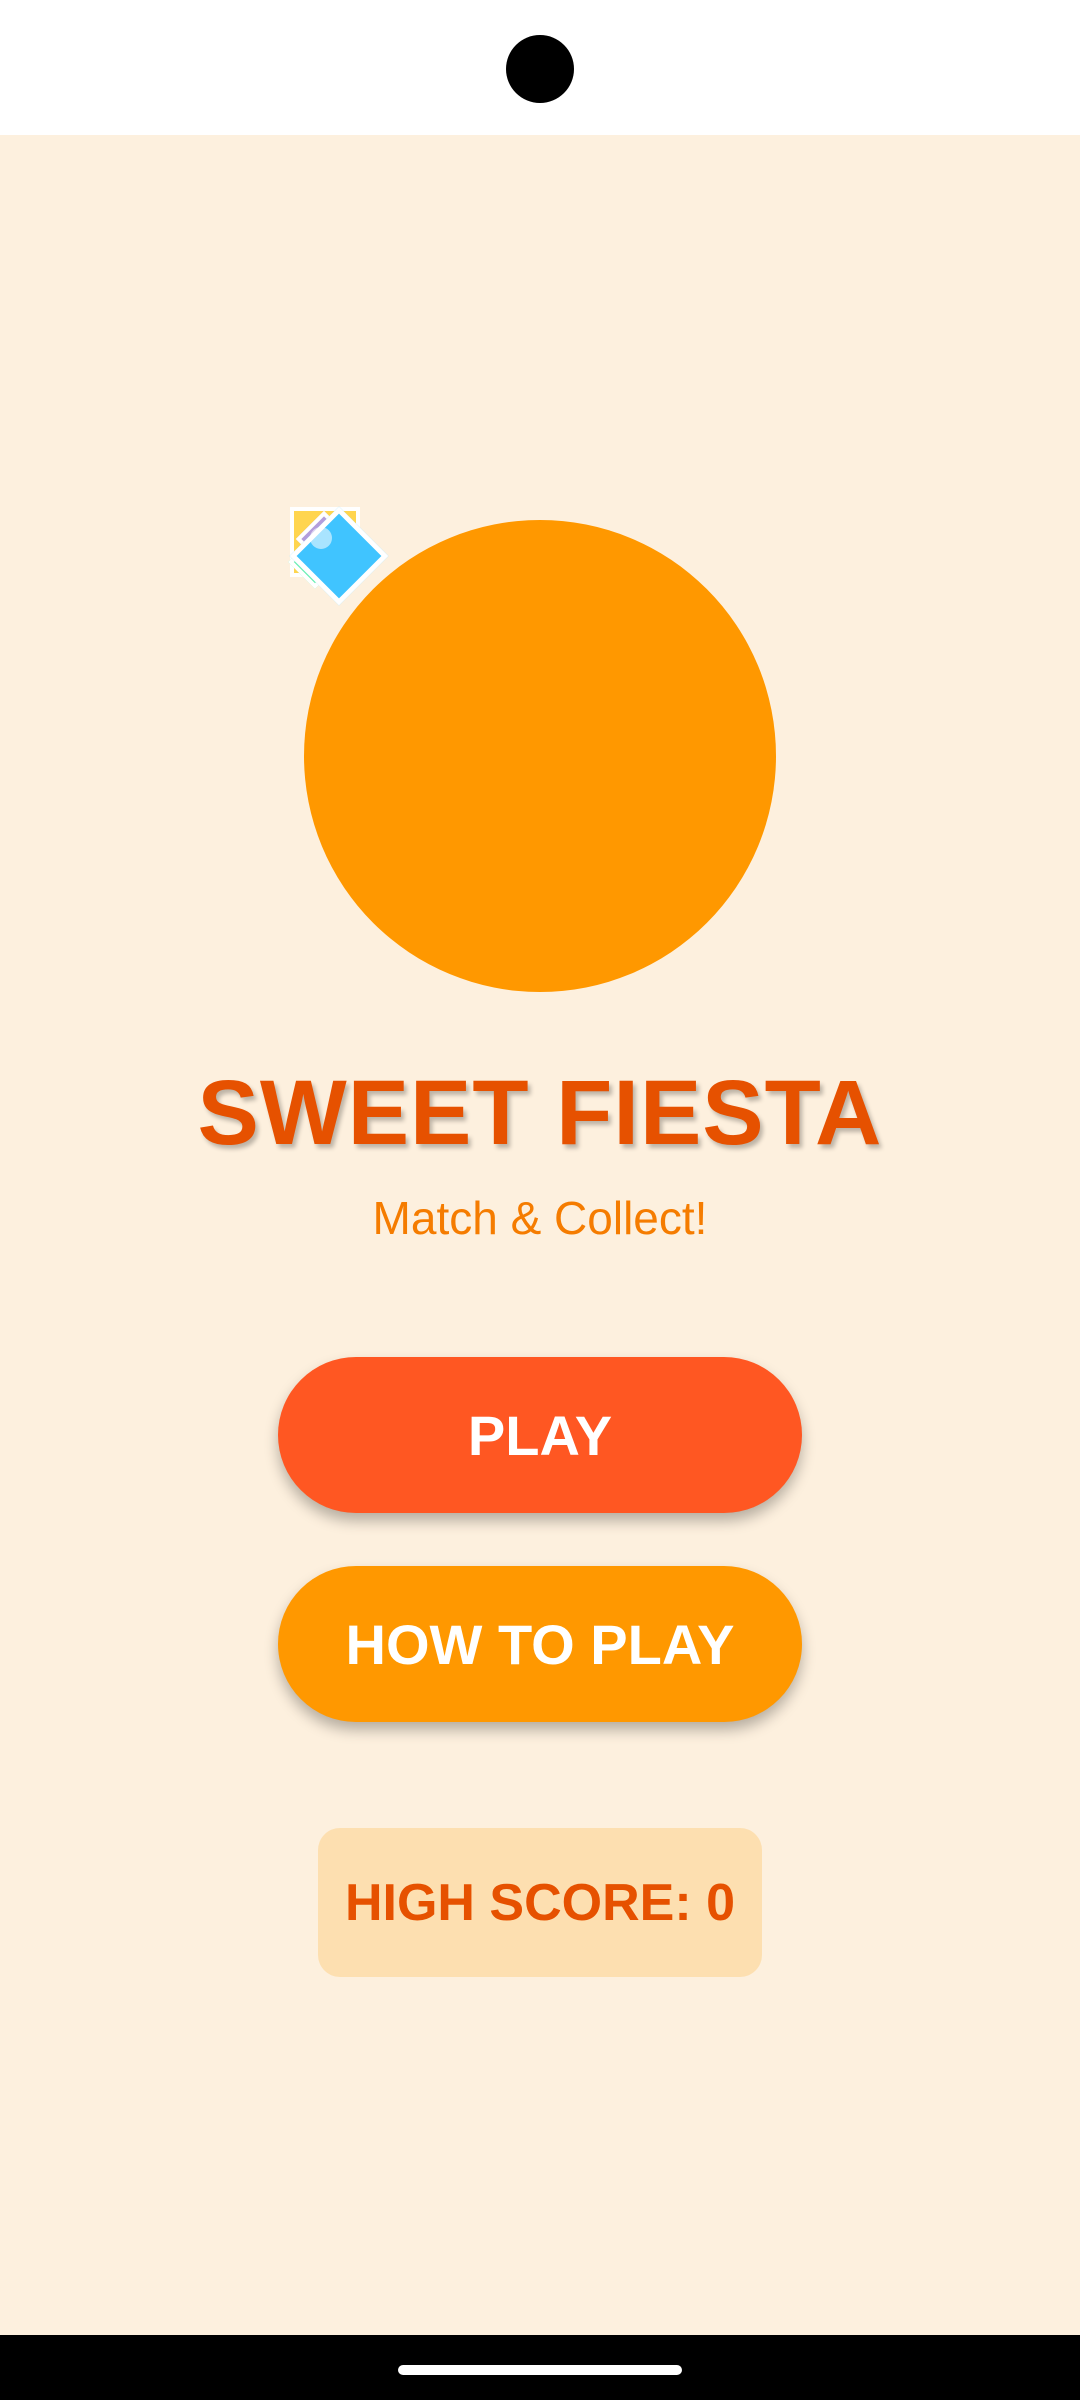  I want to click on candy-shine, so click(321, 538).